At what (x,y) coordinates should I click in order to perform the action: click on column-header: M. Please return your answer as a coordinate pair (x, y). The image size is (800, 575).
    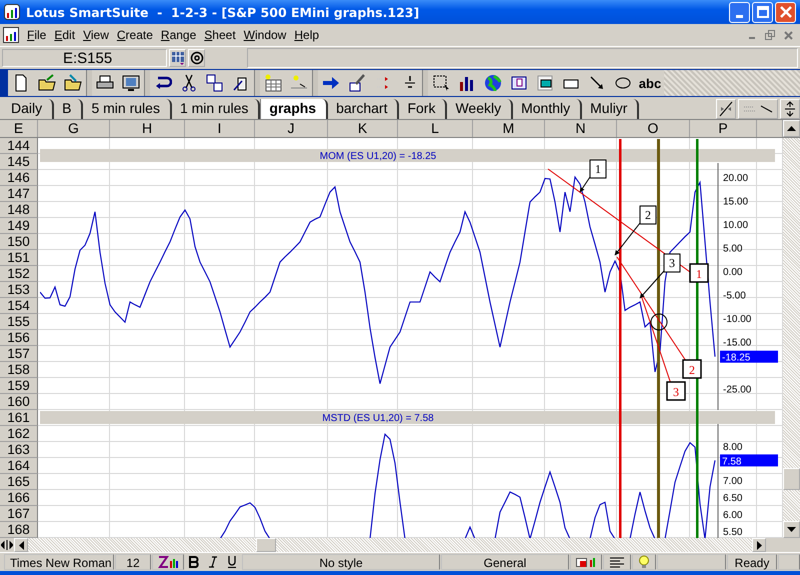
    Looking at the image, I should click on (509, 128).